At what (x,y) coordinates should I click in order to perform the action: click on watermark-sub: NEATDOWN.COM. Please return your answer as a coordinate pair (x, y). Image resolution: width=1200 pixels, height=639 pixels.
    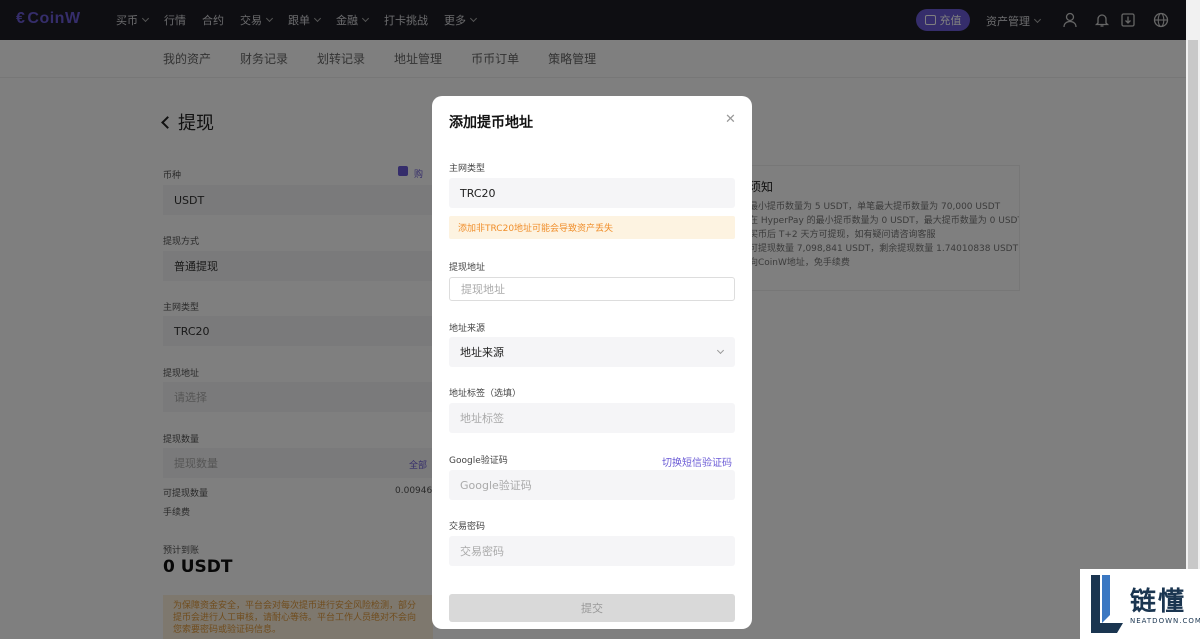
    Looking at the image, I should click on (1165, 621).